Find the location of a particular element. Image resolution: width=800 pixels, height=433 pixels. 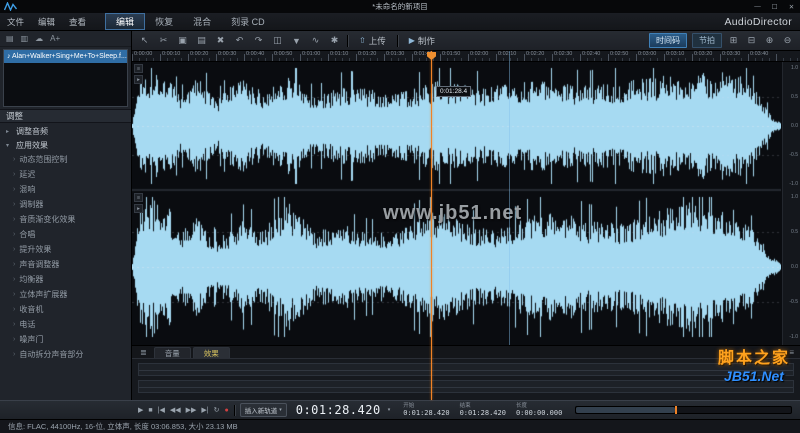

upload-button: ⇧ 上传 is located at coordinates (372, 41).